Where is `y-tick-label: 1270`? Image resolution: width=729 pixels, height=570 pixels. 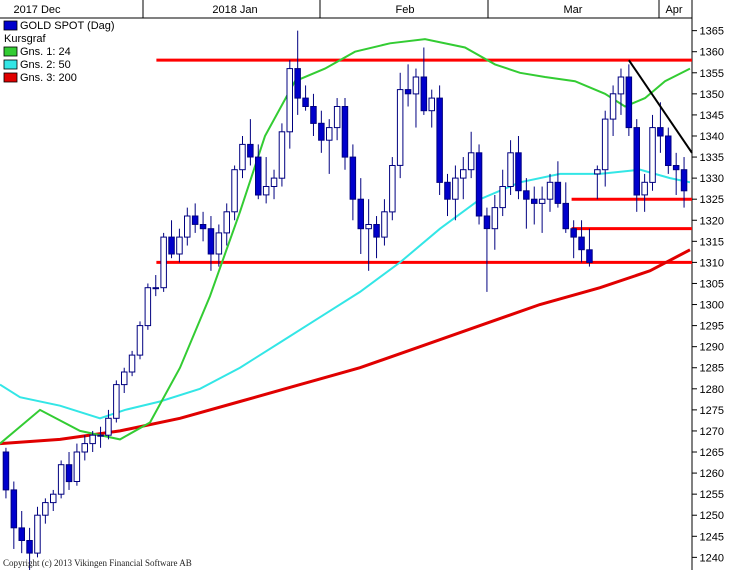 y-tick-label: 1270 is located at coordinates (712, 432).